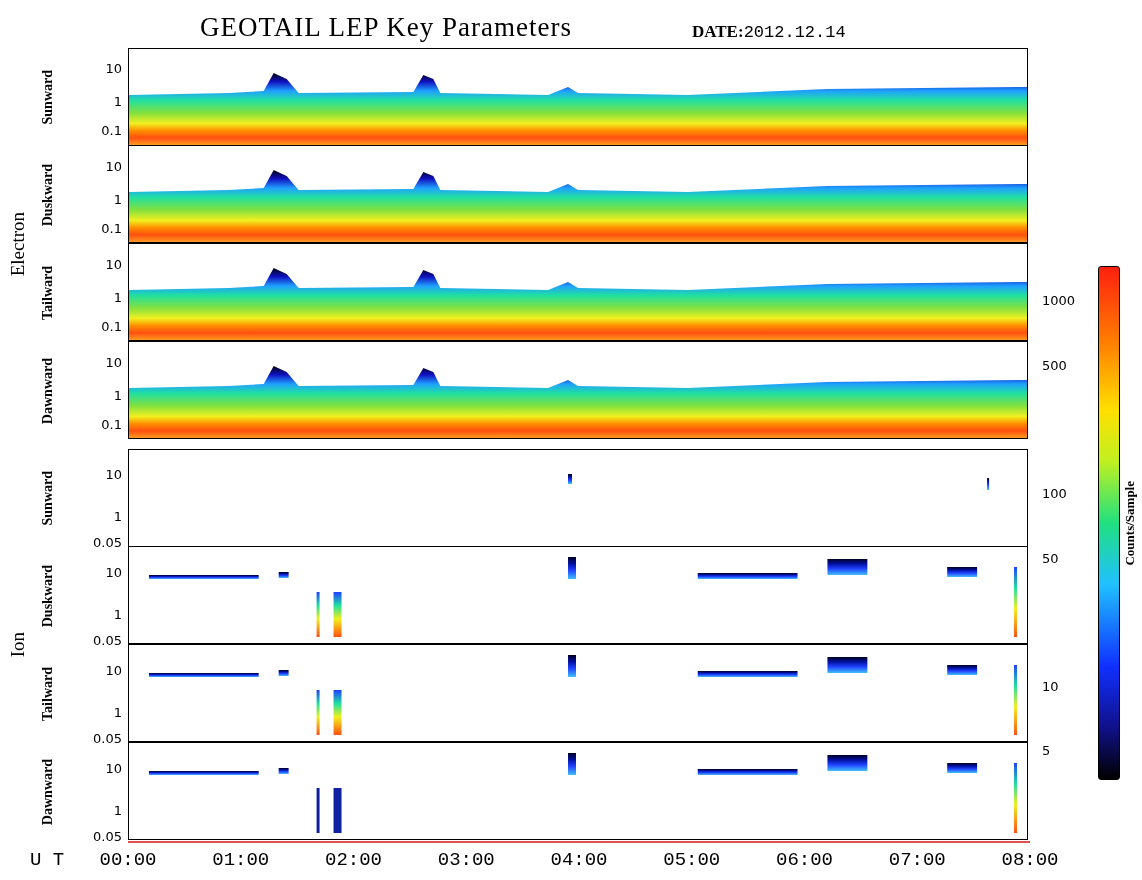 The image size is (1142, 880). Describe the element at coordinates (1050, 686) in the screenshot. I see `colorbar-tick-label: 10` at that location.